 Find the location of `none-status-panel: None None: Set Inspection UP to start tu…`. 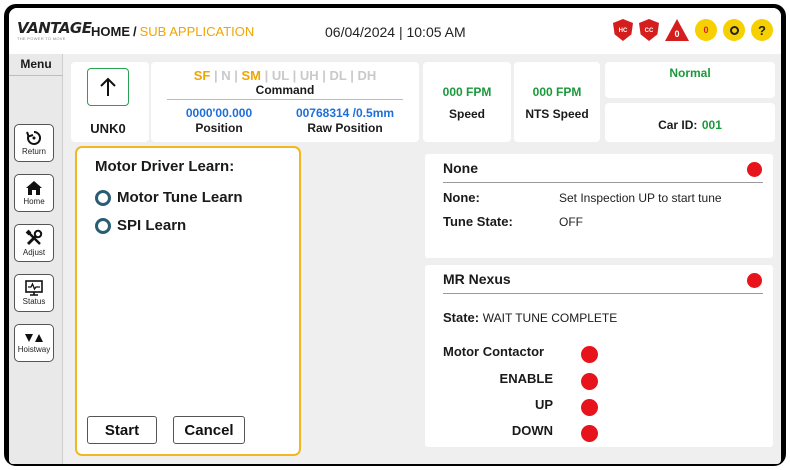

none-status-panel: None None: Set Inspection UP to start tu… is located at coordinates (599, 206).